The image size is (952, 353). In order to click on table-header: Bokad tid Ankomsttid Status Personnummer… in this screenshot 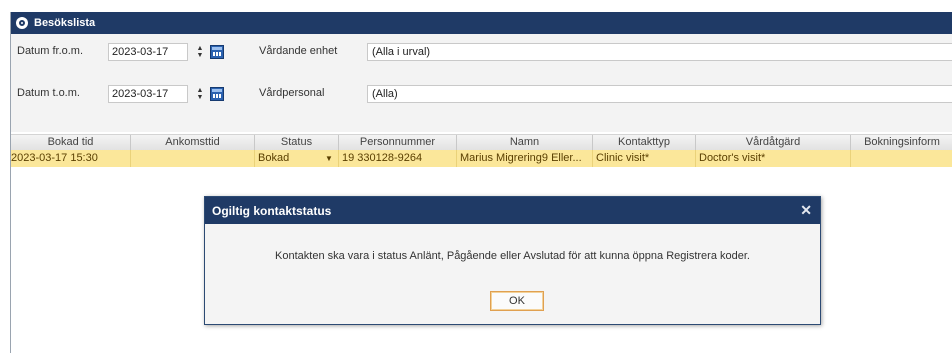, I will do `click(481, 142)`.